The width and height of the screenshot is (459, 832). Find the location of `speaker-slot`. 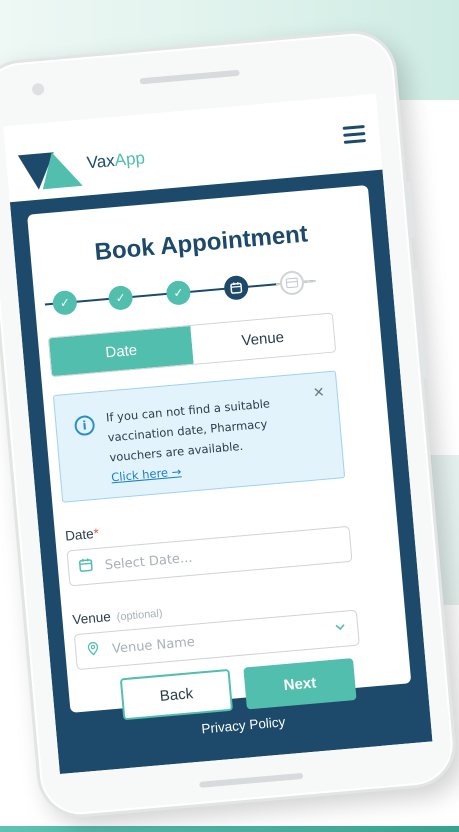

speaker-slot is located at coordinates (189, 77).